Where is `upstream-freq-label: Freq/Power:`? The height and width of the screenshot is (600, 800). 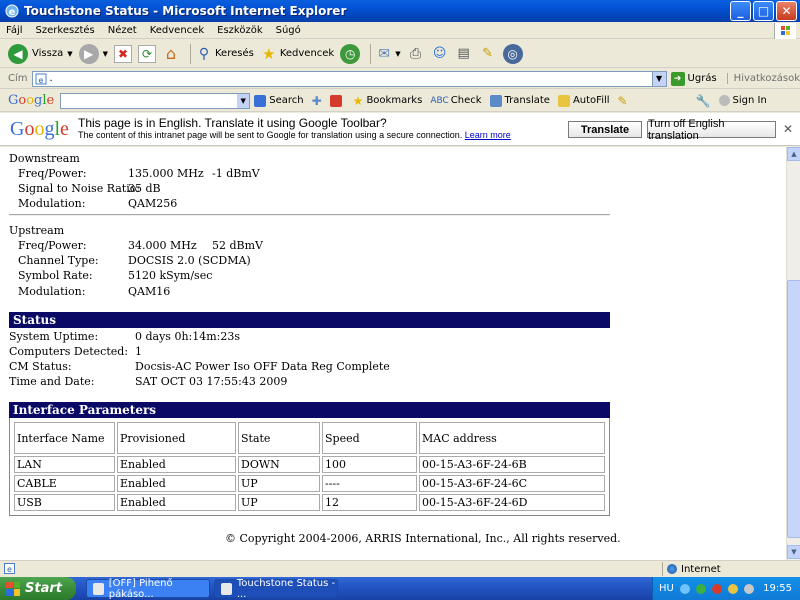
upstream-freq-label: Freq/Power: is located at coordinates (52, 245).